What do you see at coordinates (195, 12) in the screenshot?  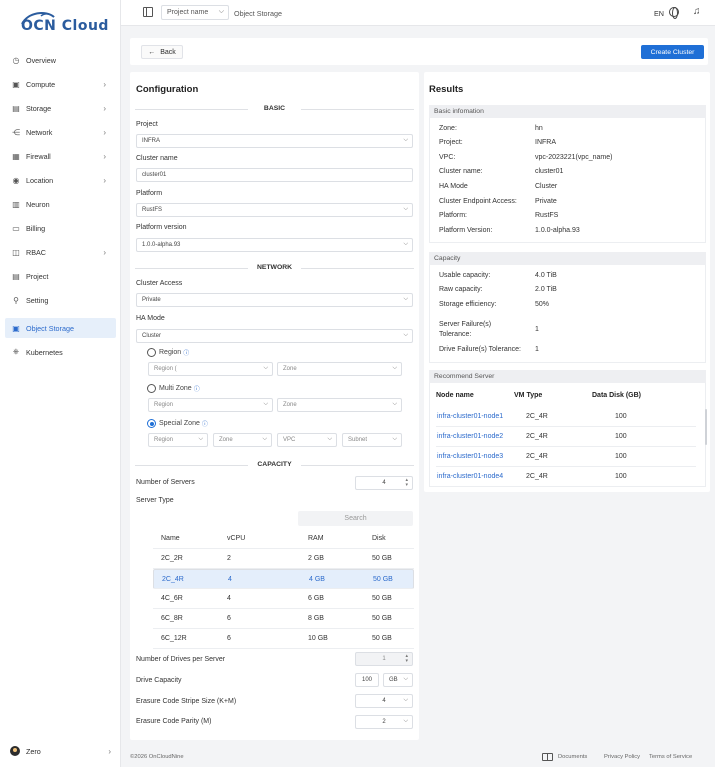 I see `project-select: Project name ⌵` at bounding box center [195, 12].